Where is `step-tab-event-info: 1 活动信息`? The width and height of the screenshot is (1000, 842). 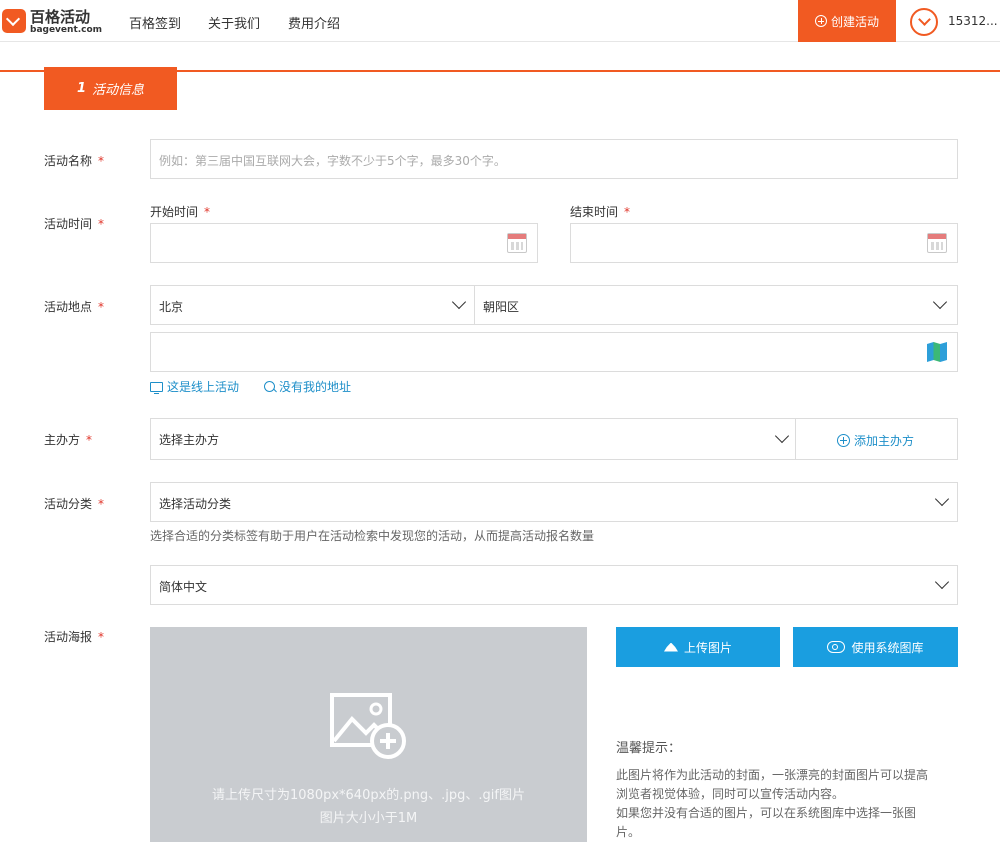
step-tab-event-info: 1 活动信息 is located at coordinates (110, 88).